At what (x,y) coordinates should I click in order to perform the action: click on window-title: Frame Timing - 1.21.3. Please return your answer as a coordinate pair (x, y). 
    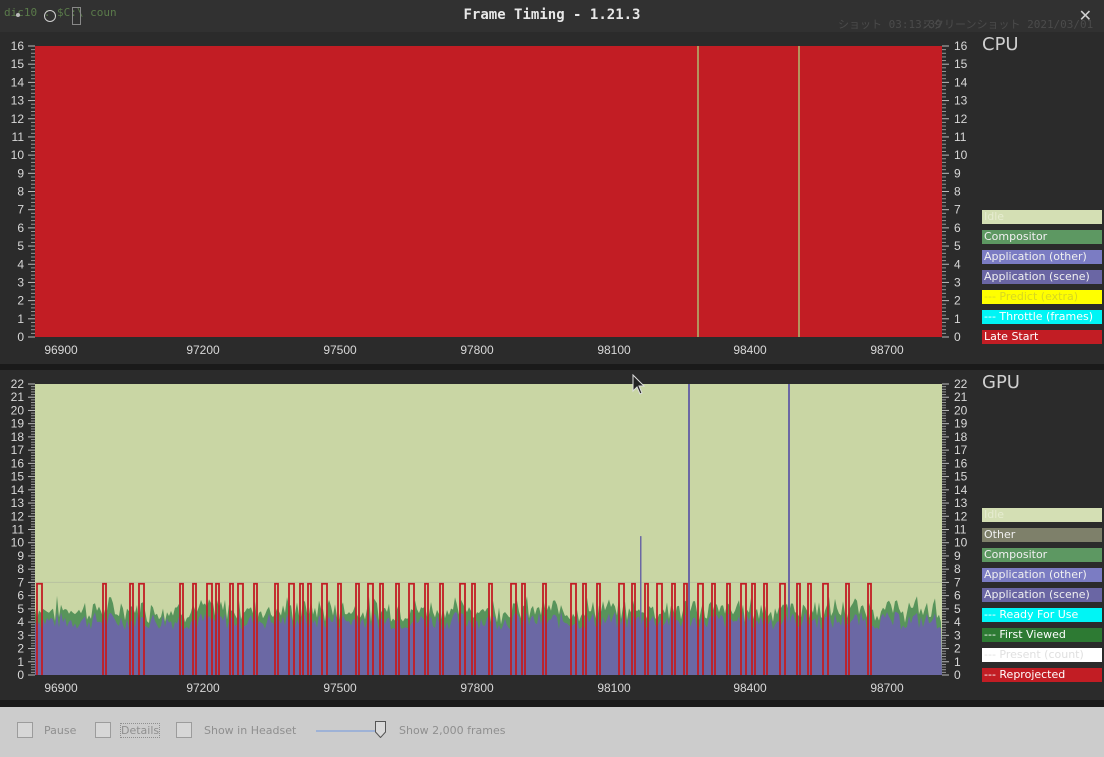
    Looking at the image, I should click on (552, 15).